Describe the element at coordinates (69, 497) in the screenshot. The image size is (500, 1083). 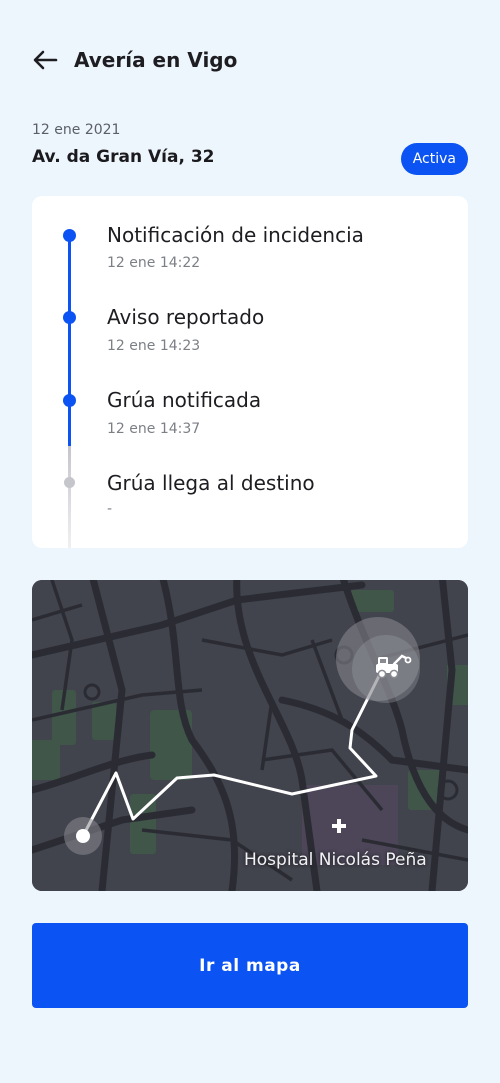
I see `timeline-line-inactive` at that location.